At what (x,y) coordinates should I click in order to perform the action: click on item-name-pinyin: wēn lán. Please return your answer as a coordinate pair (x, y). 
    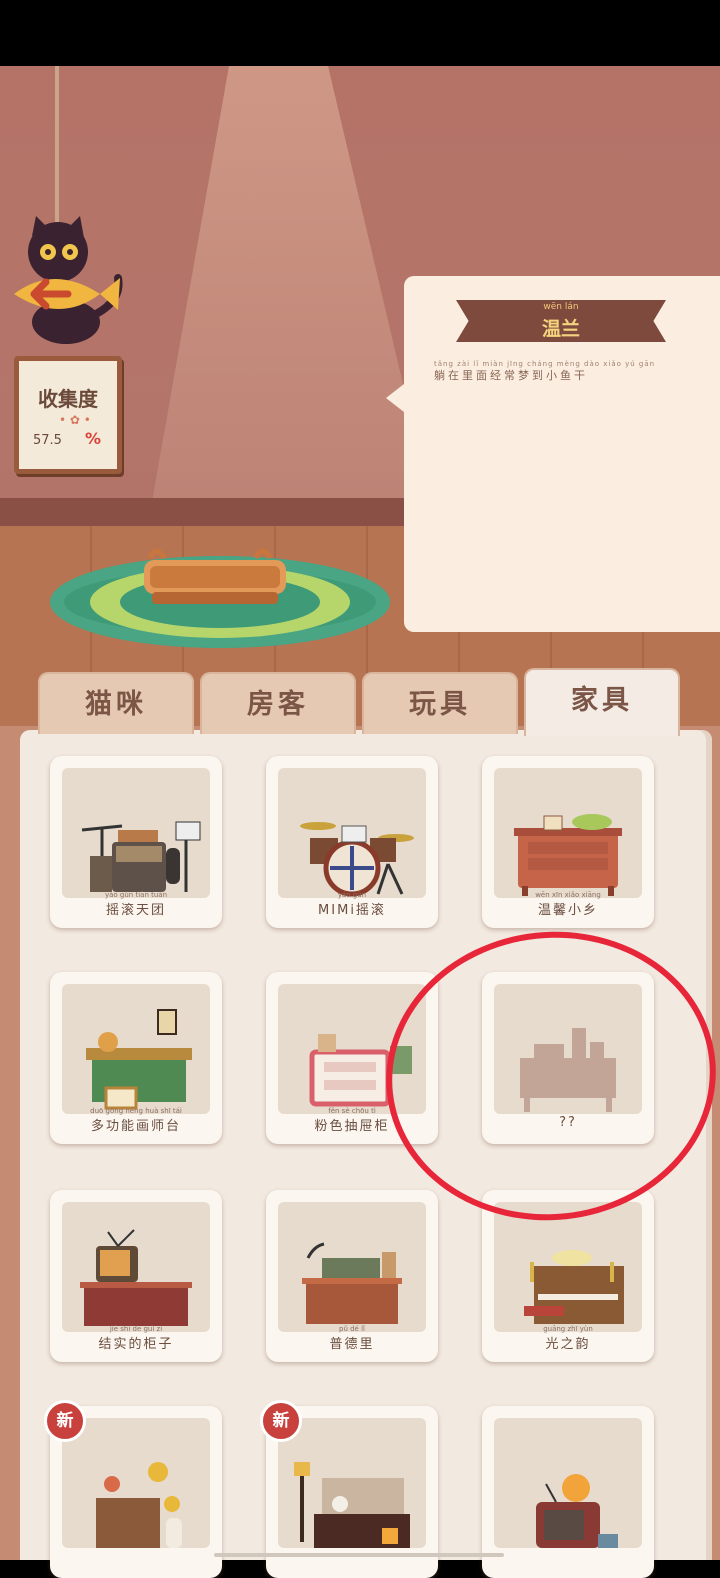
    Looking at the image, I should click on (561, 307).